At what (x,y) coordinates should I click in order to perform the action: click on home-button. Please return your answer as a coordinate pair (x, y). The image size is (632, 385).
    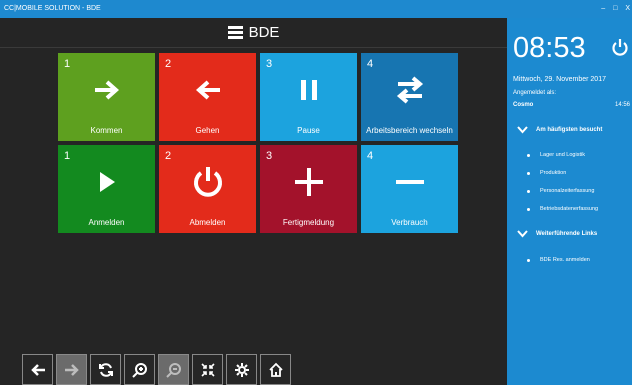
    Looking at the image, I should click on (275, 369).